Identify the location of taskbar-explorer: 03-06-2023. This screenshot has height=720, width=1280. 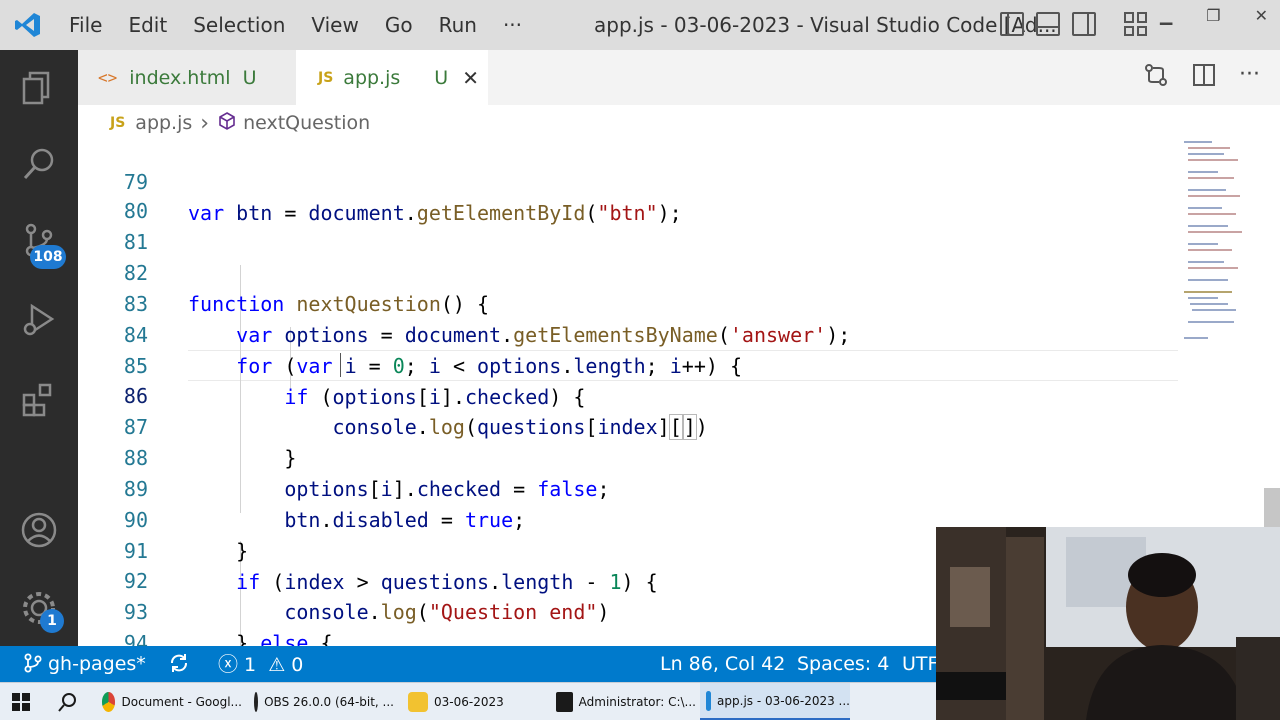
(478, 701).